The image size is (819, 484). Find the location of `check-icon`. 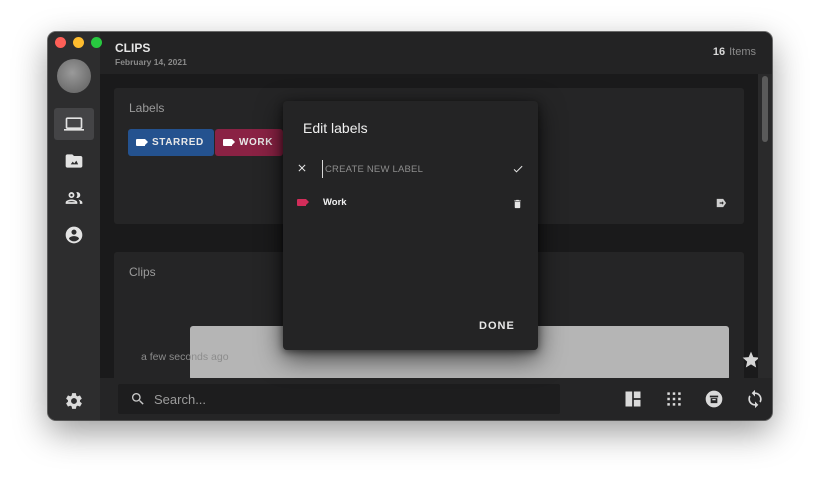

check-icon is located at coordinates (518, 169).